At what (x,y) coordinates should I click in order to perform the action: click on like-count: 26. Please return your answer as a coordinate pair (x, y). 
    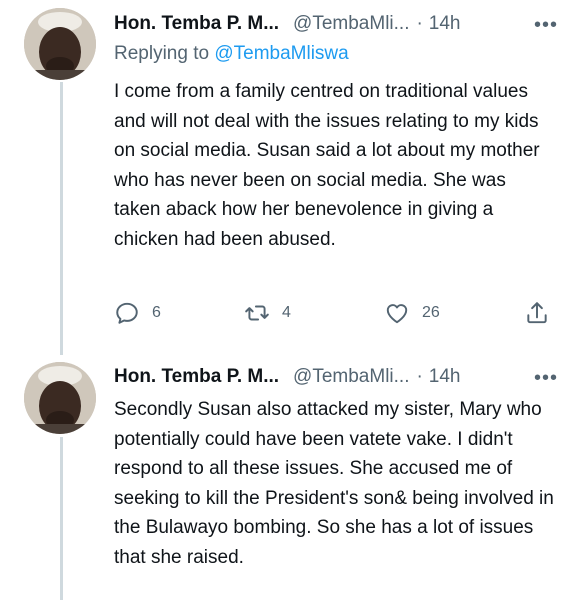
    Looking at the image, I should click on (431, 312).